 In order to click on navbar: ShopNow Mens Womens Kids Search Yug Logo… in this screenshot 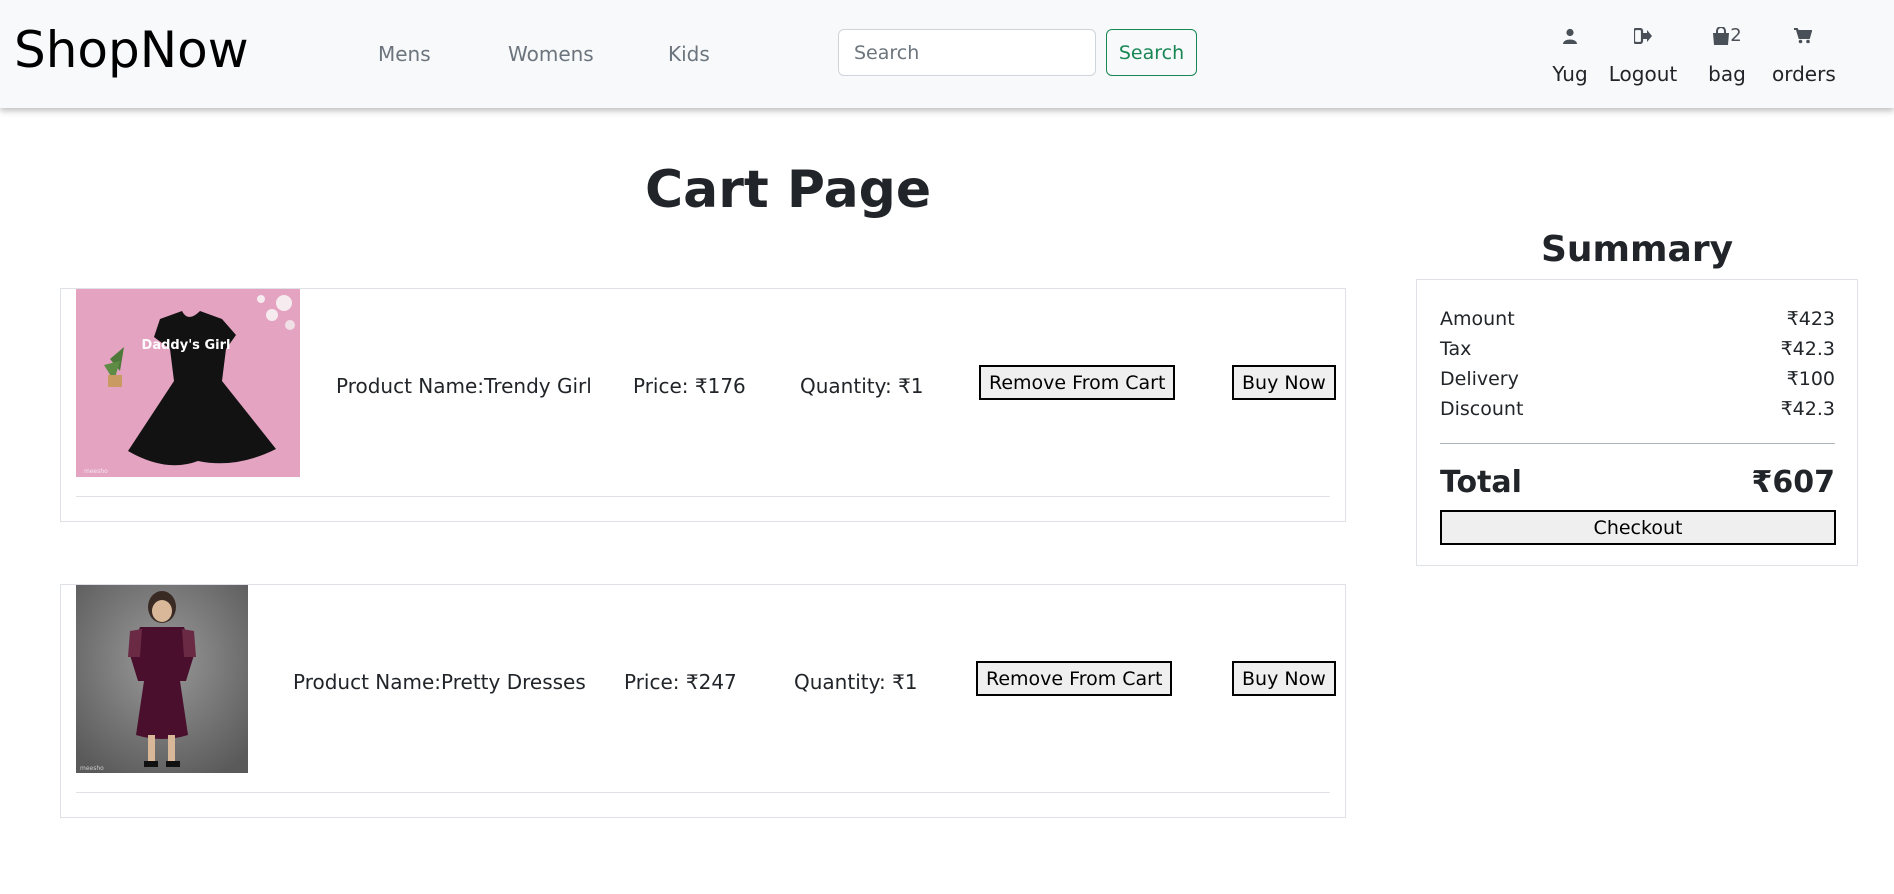, I will do `click(947, 54)`.